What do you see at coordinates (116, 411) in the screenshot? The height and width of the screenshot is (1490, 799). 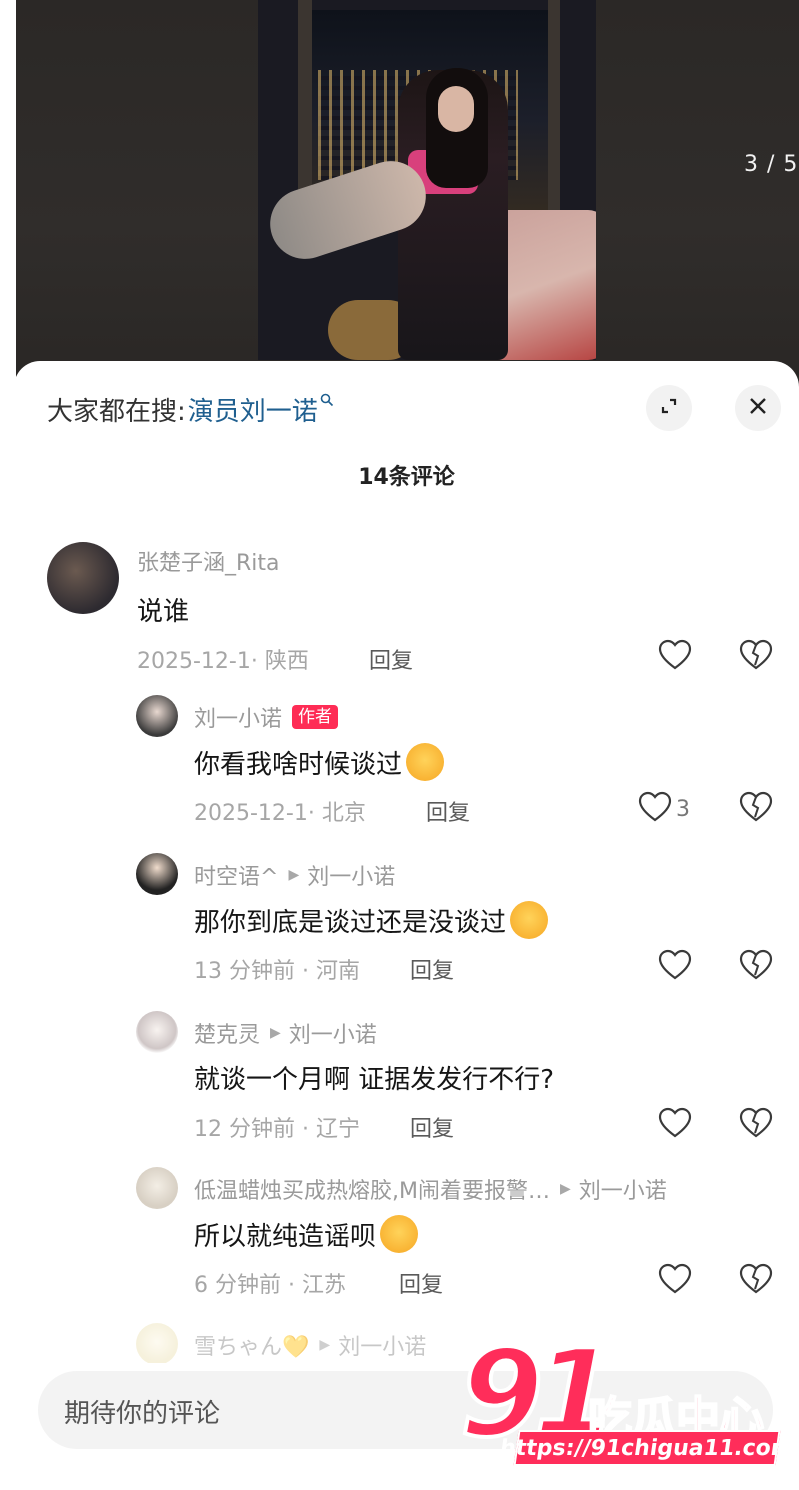 I see `search-prefix: 大家都在搜:` at bounding box center [116, 411].